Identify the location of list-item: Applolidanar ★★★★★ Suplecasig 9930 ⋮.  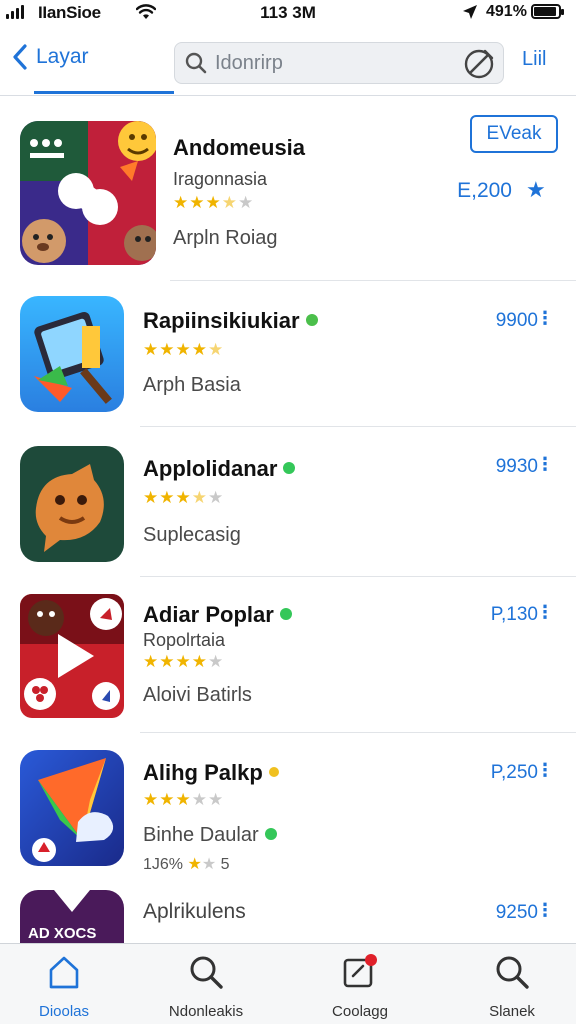
(288, 503).